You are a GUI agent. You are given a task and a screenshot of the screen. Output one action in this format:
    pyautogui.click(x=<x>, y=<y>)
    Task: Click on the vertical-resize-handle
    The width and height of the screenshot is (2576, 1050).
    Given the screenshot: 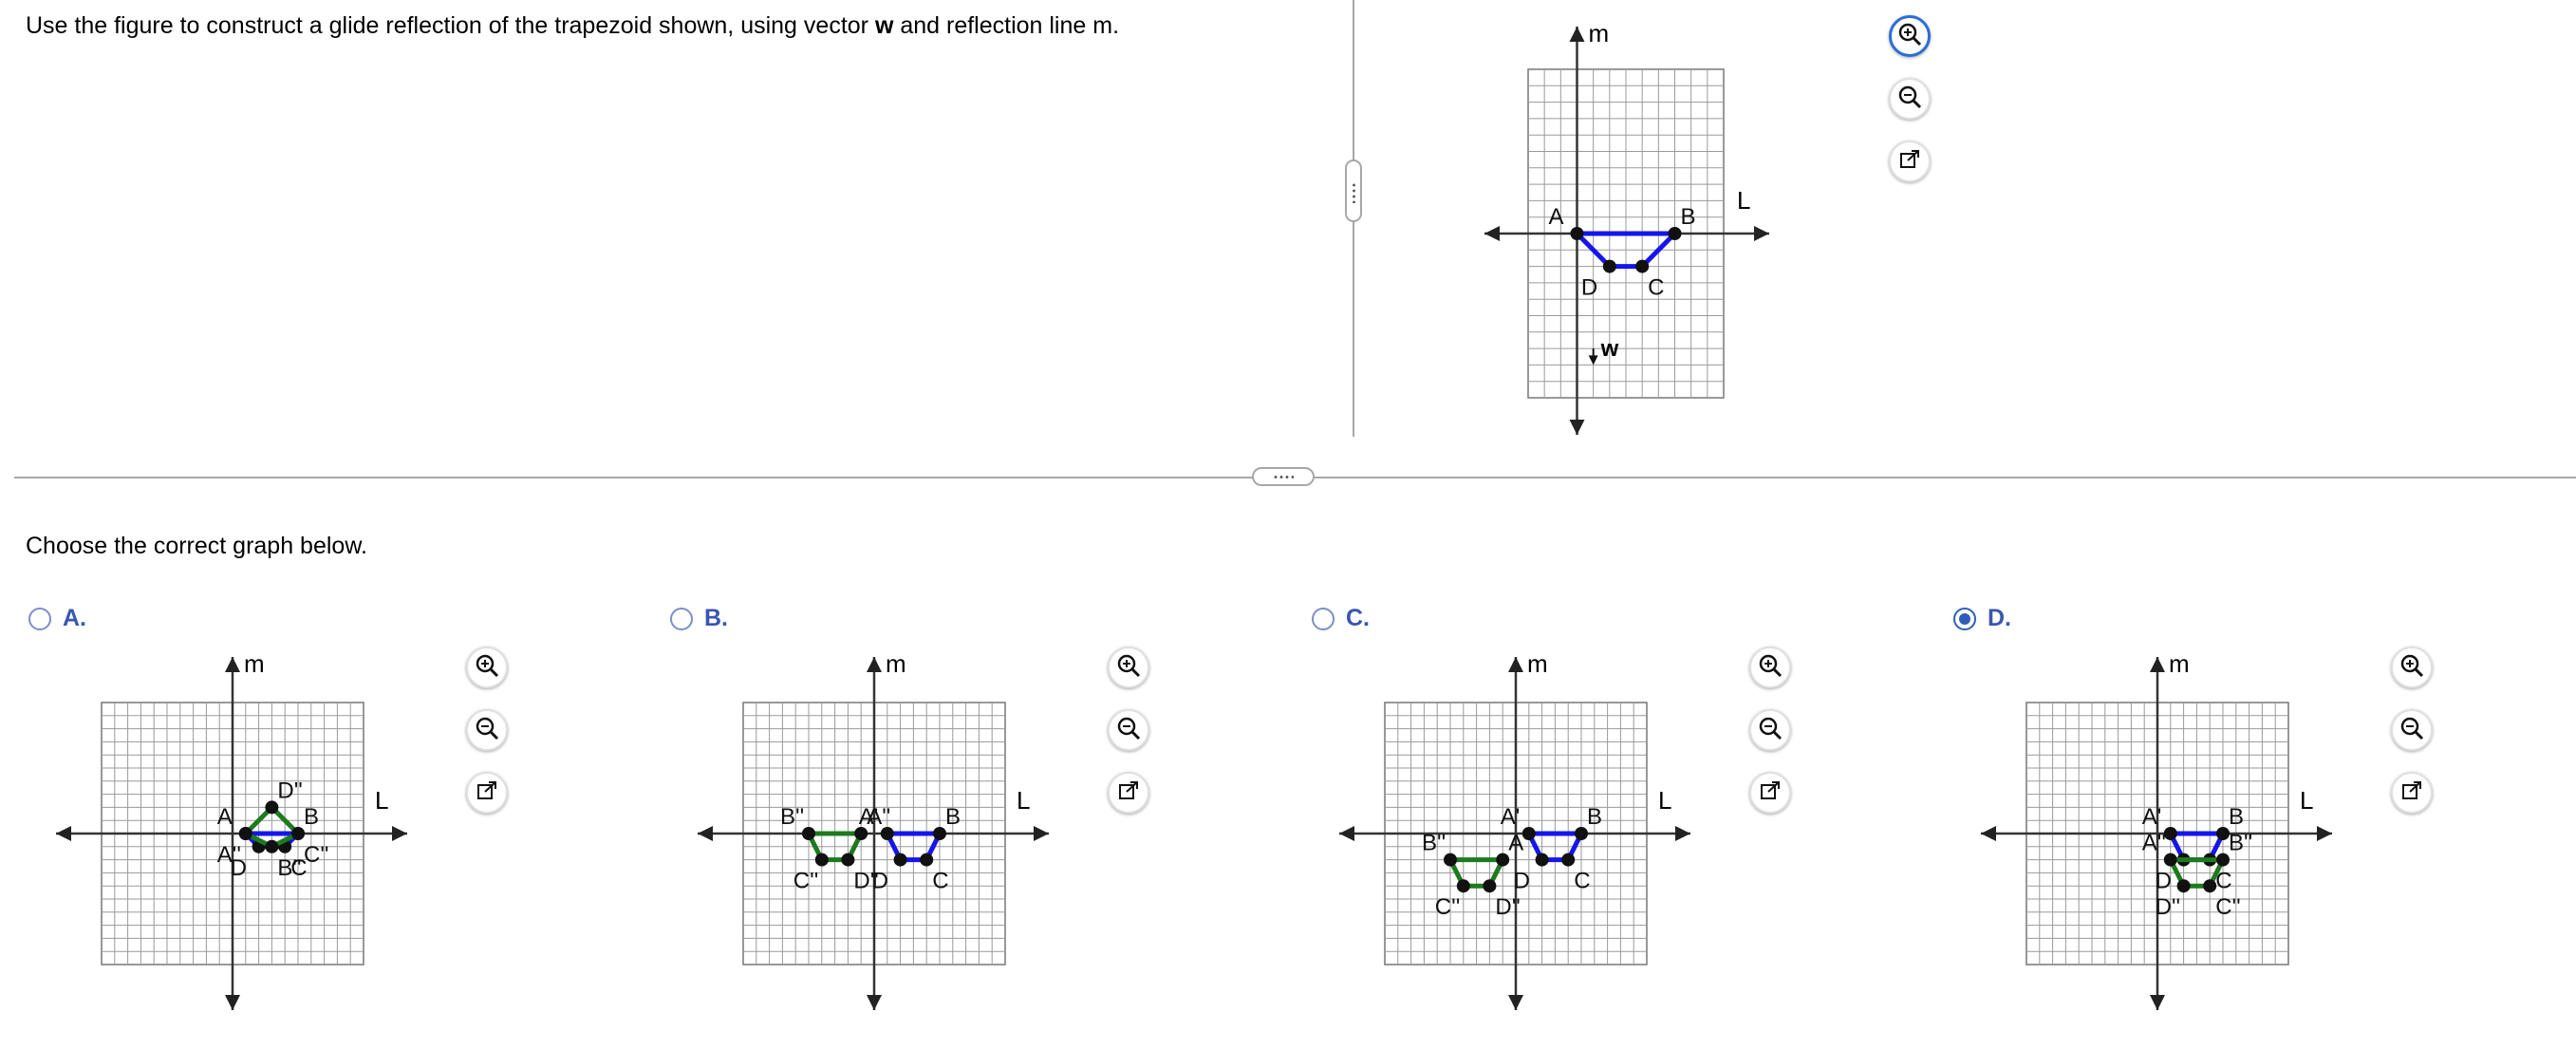 What is the action you would take?
    pyautogui.click(x=1354, y=190)
    